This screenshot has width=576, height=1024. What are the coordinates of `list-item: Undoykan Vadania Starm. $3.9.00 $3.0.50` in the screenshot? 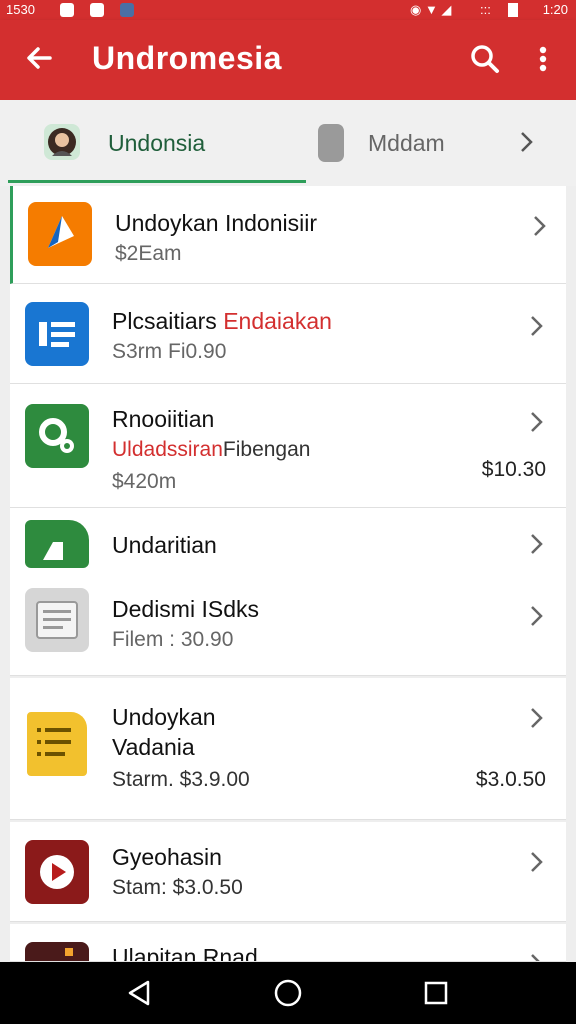 It's located at (288, 749).